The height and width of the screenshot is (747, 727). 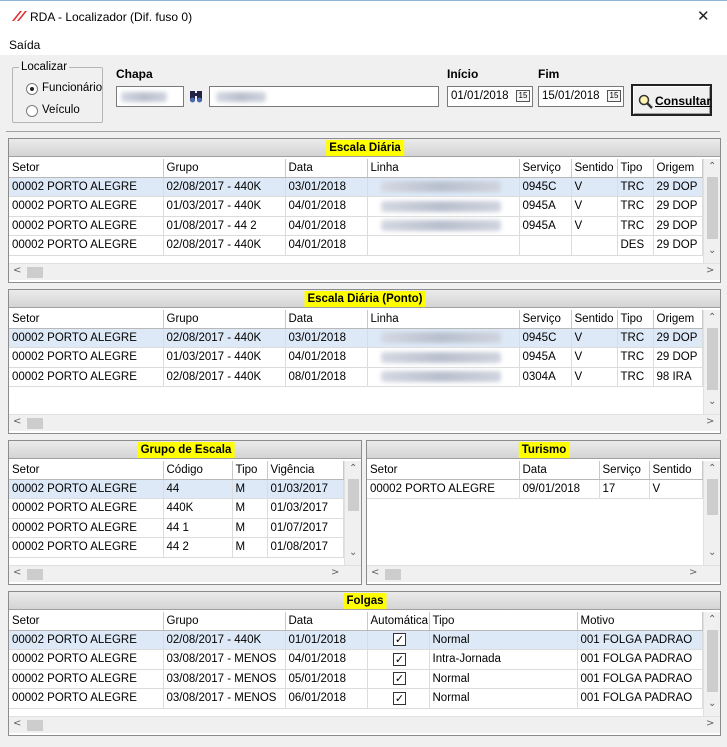 What do you see at coordinates (363, 131) in the screenshot?
I see `divider` at bounding box center [363, 131].